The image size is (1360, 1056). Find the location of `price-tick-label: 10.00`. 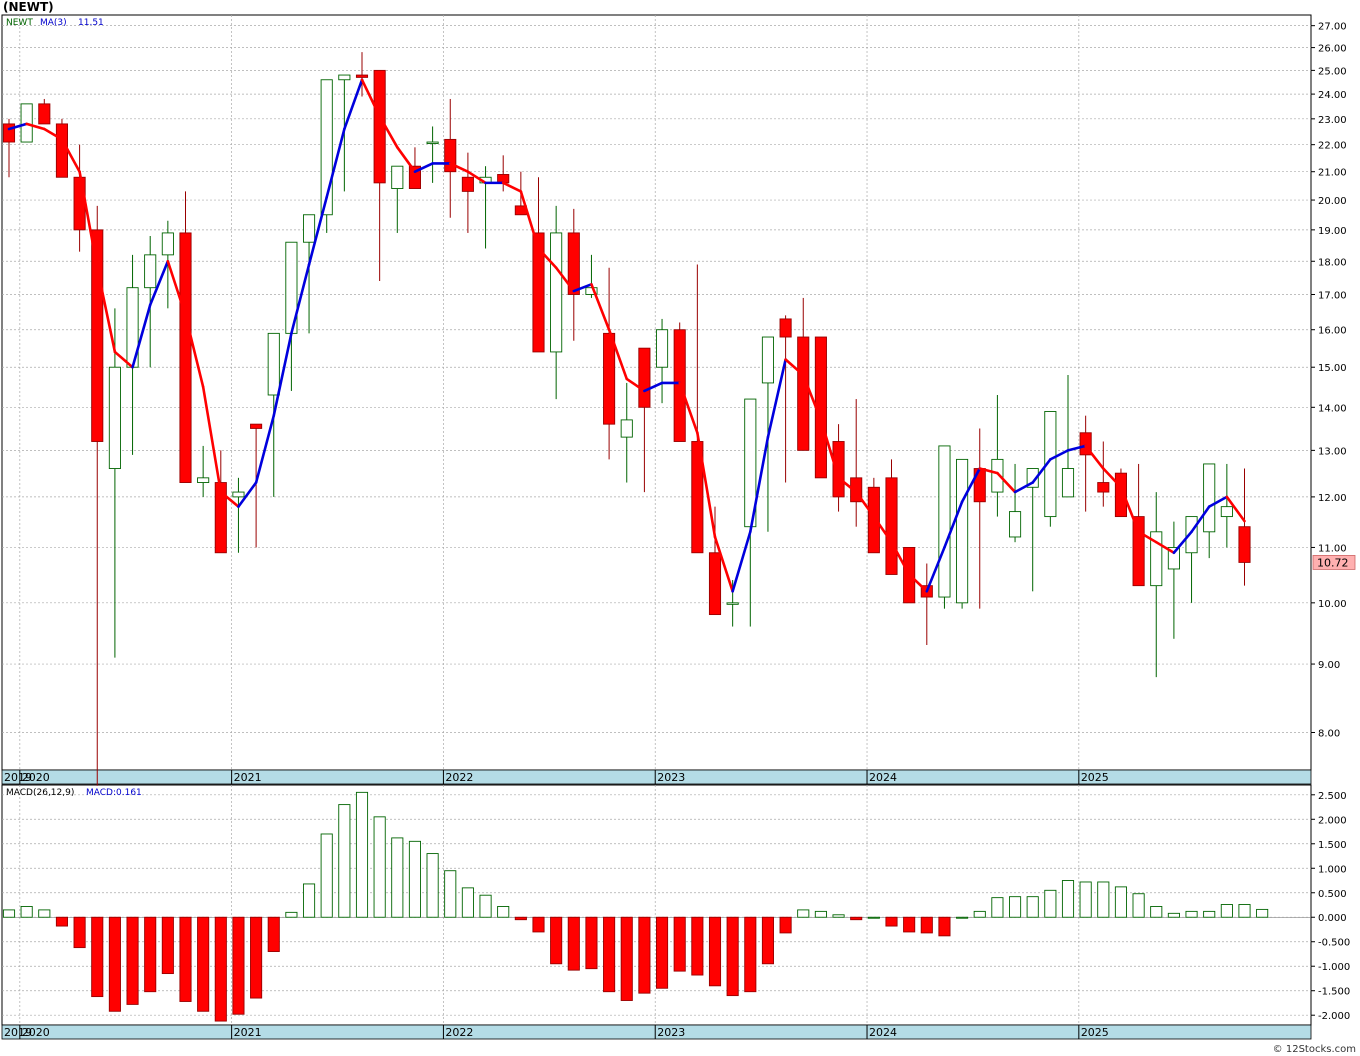

price-tick-label: 10.00 is located at coordinates (1332, 604).